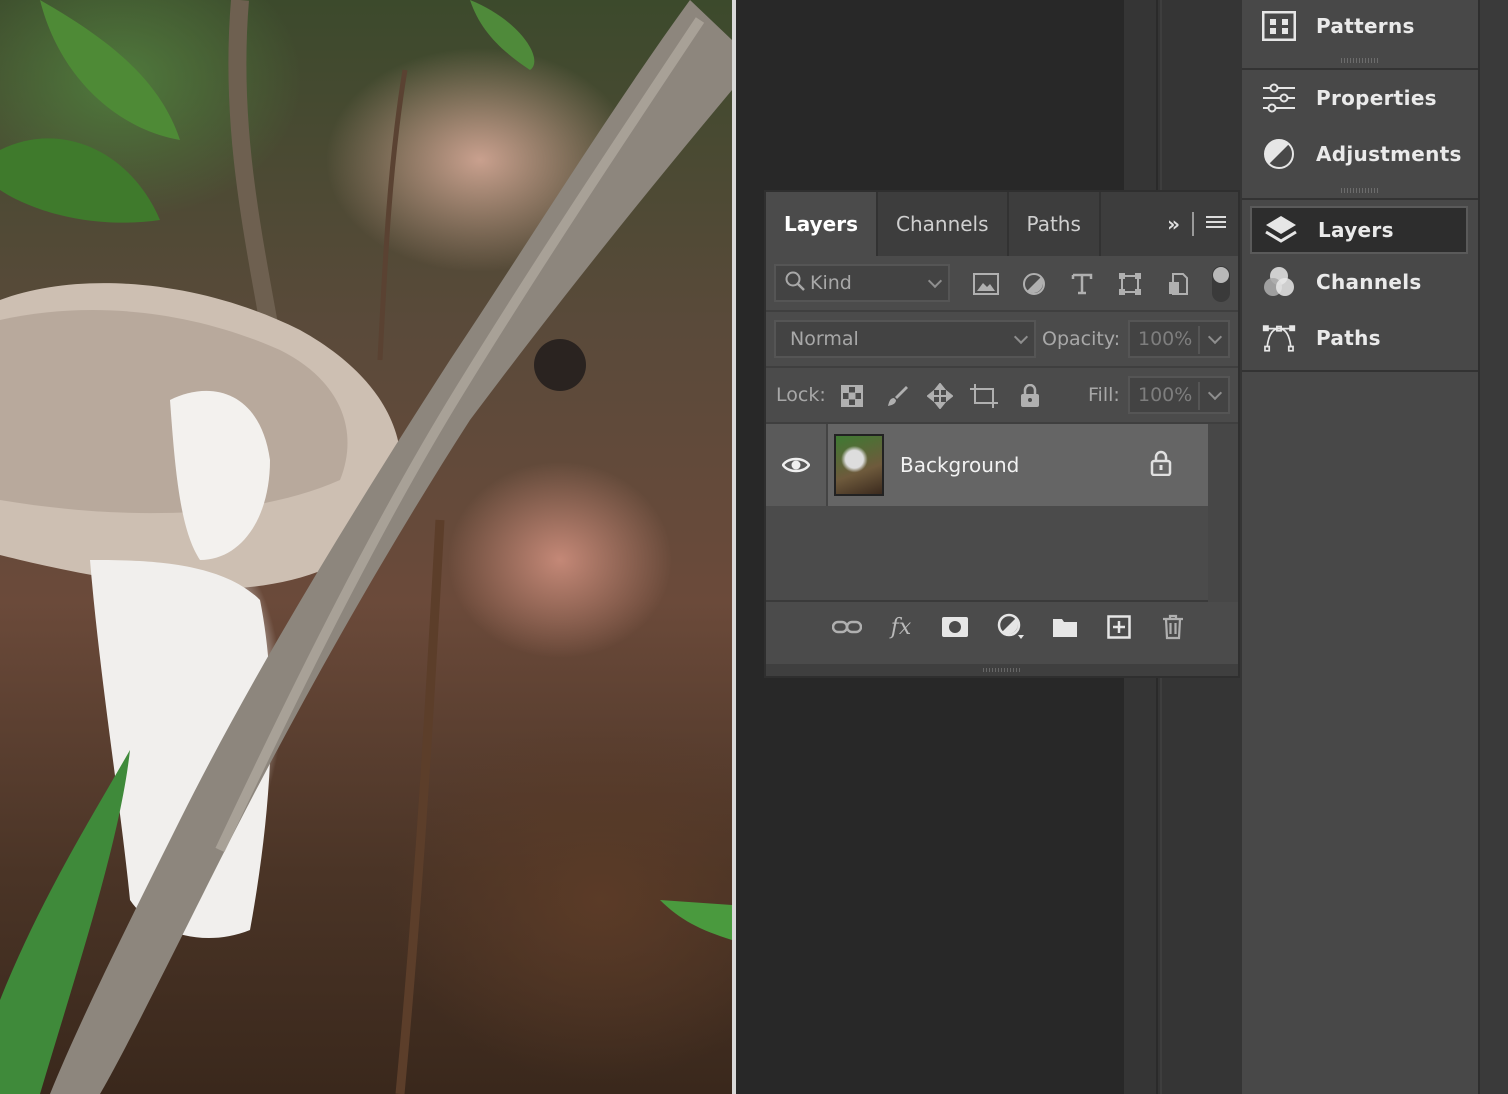 The height and width of the screenshot is (1094, 1508). What do you see at coordinates (1173, 627) in the screenshot?
I see `delete-layer-trash-icon` at bounding box center [1173, 627].